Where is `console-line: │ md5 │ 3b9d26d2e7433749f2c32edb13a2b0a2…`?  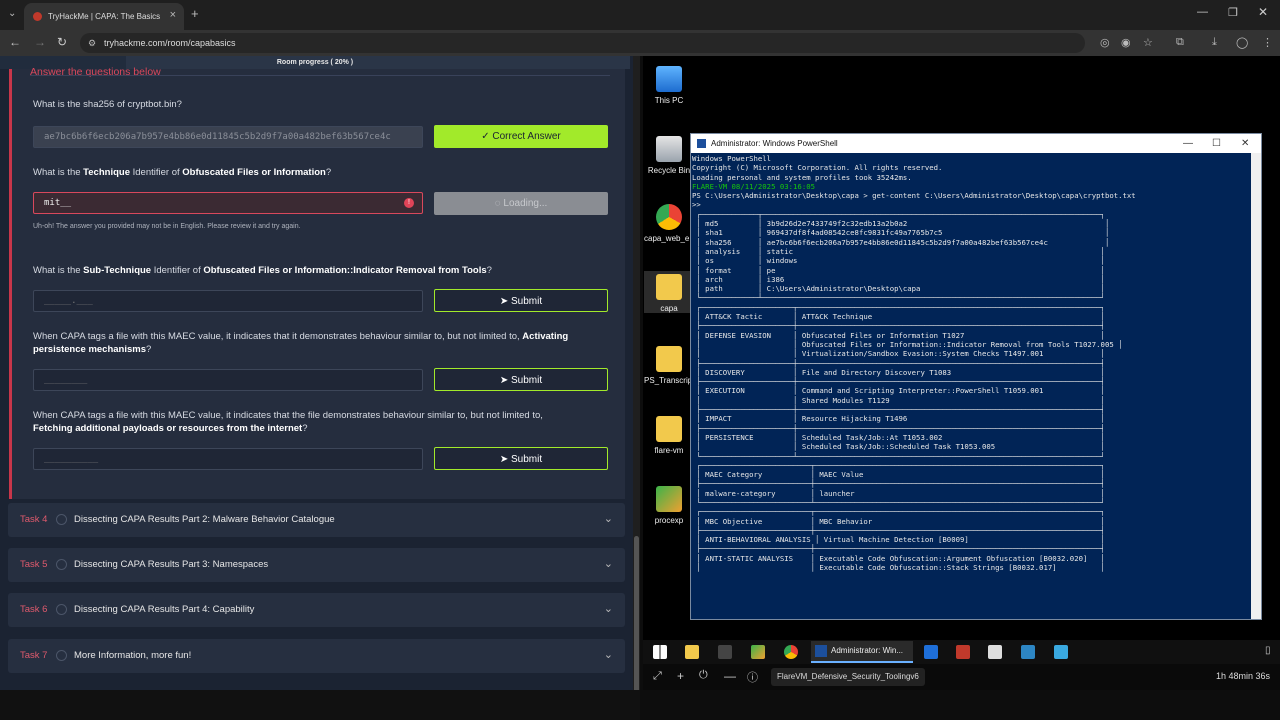 console-line: │ md5 │ 3b9d26d2e7433749f2c32edb13a2b0a2… is located at coordinates (901, 224).